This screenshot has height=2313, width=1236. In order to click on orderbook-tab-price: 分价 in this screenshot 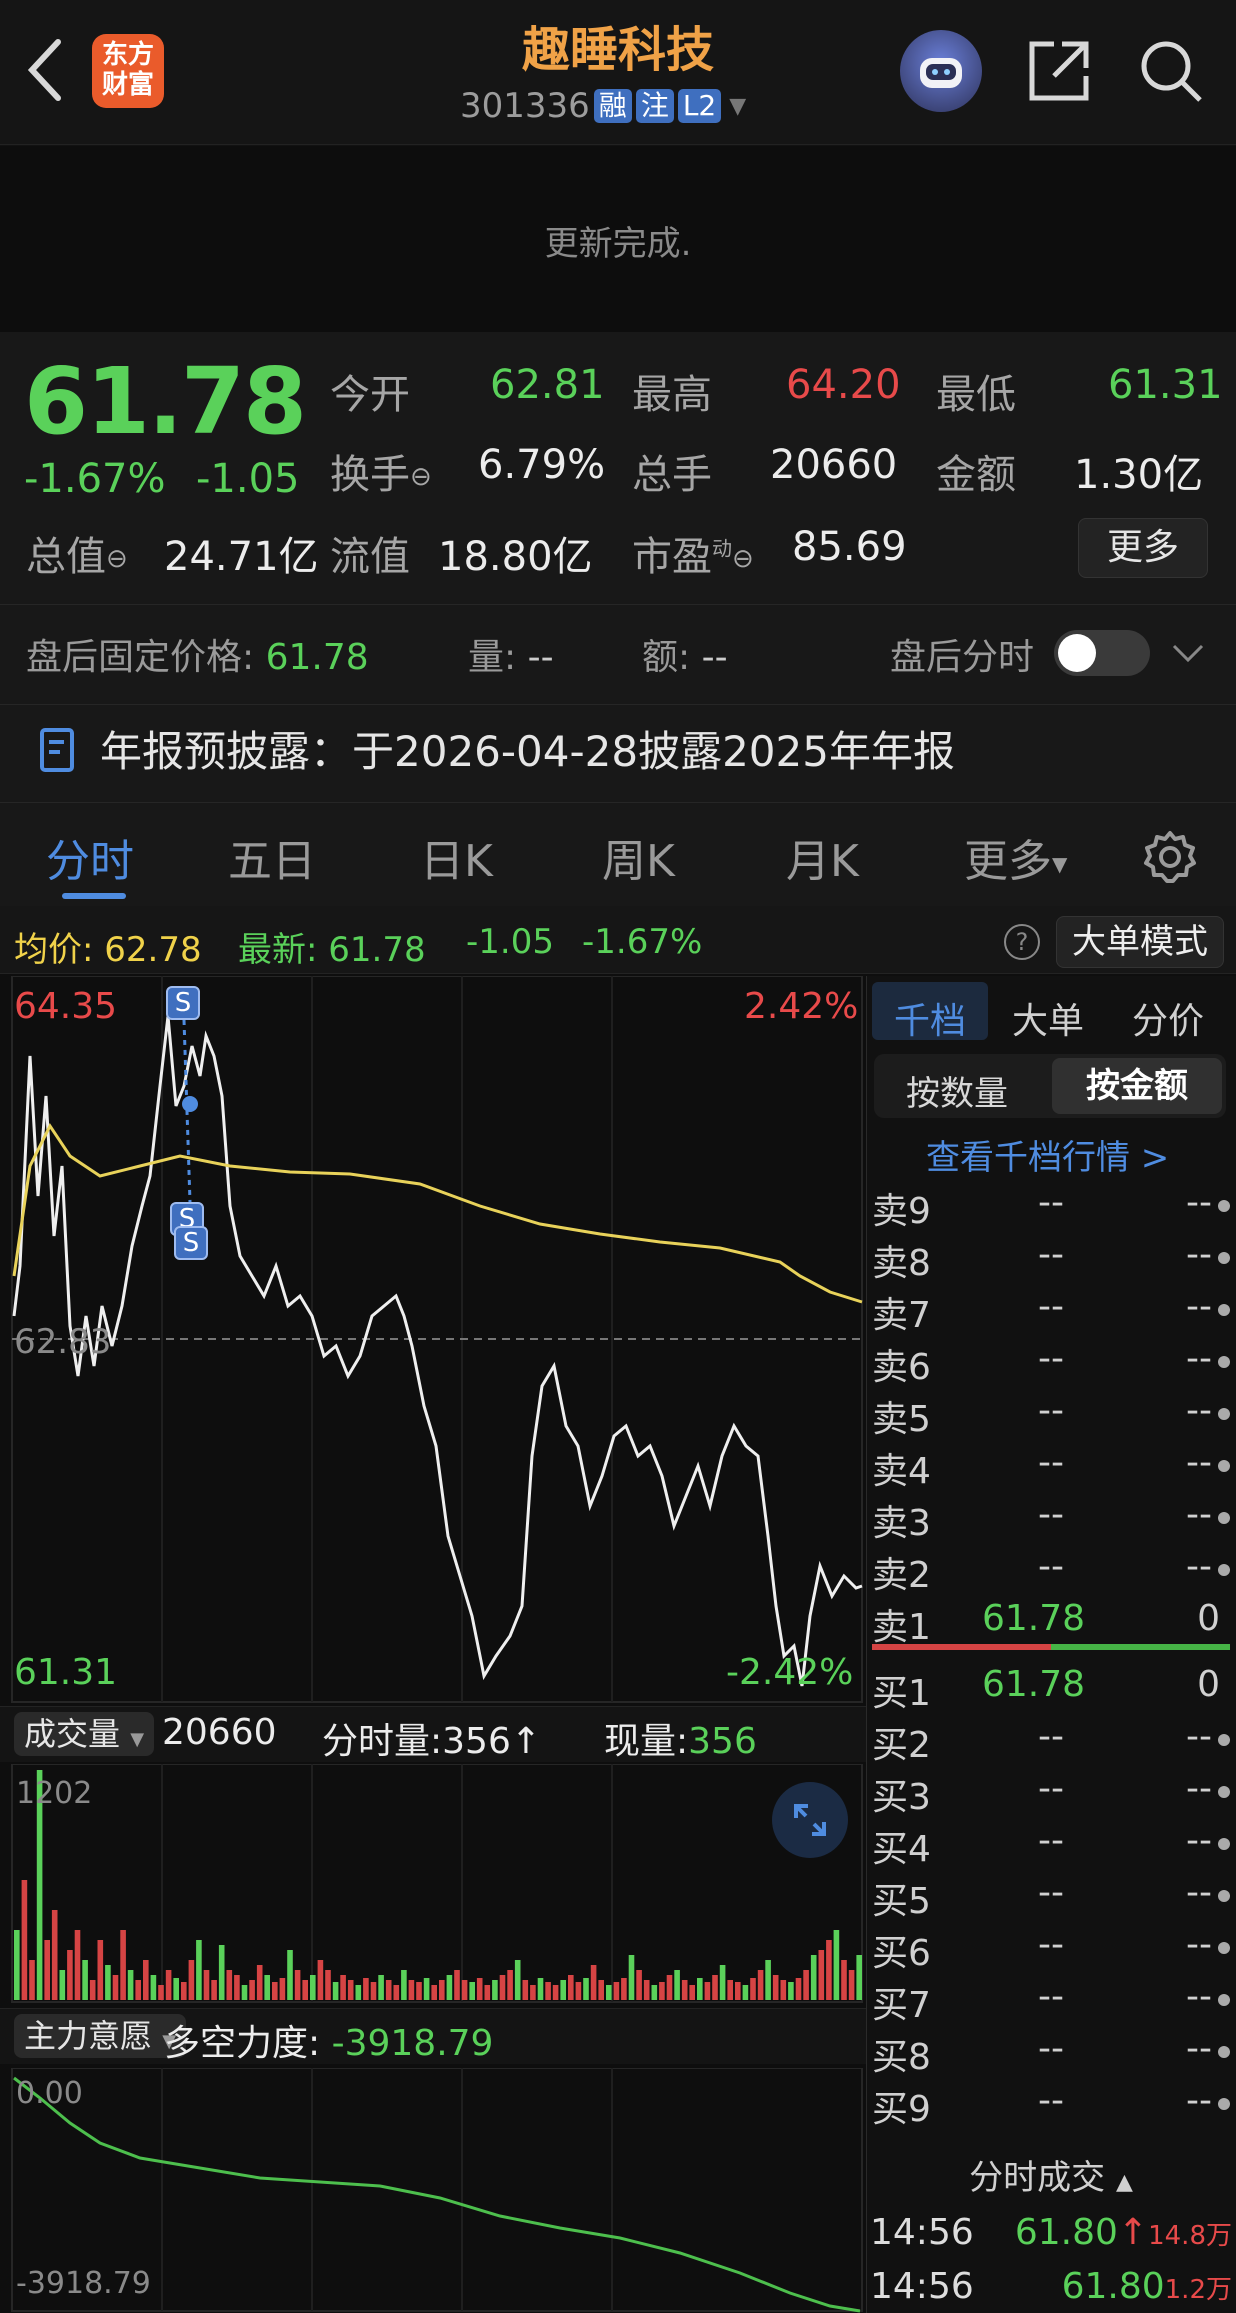, I will do `click(1168, 1018)`.